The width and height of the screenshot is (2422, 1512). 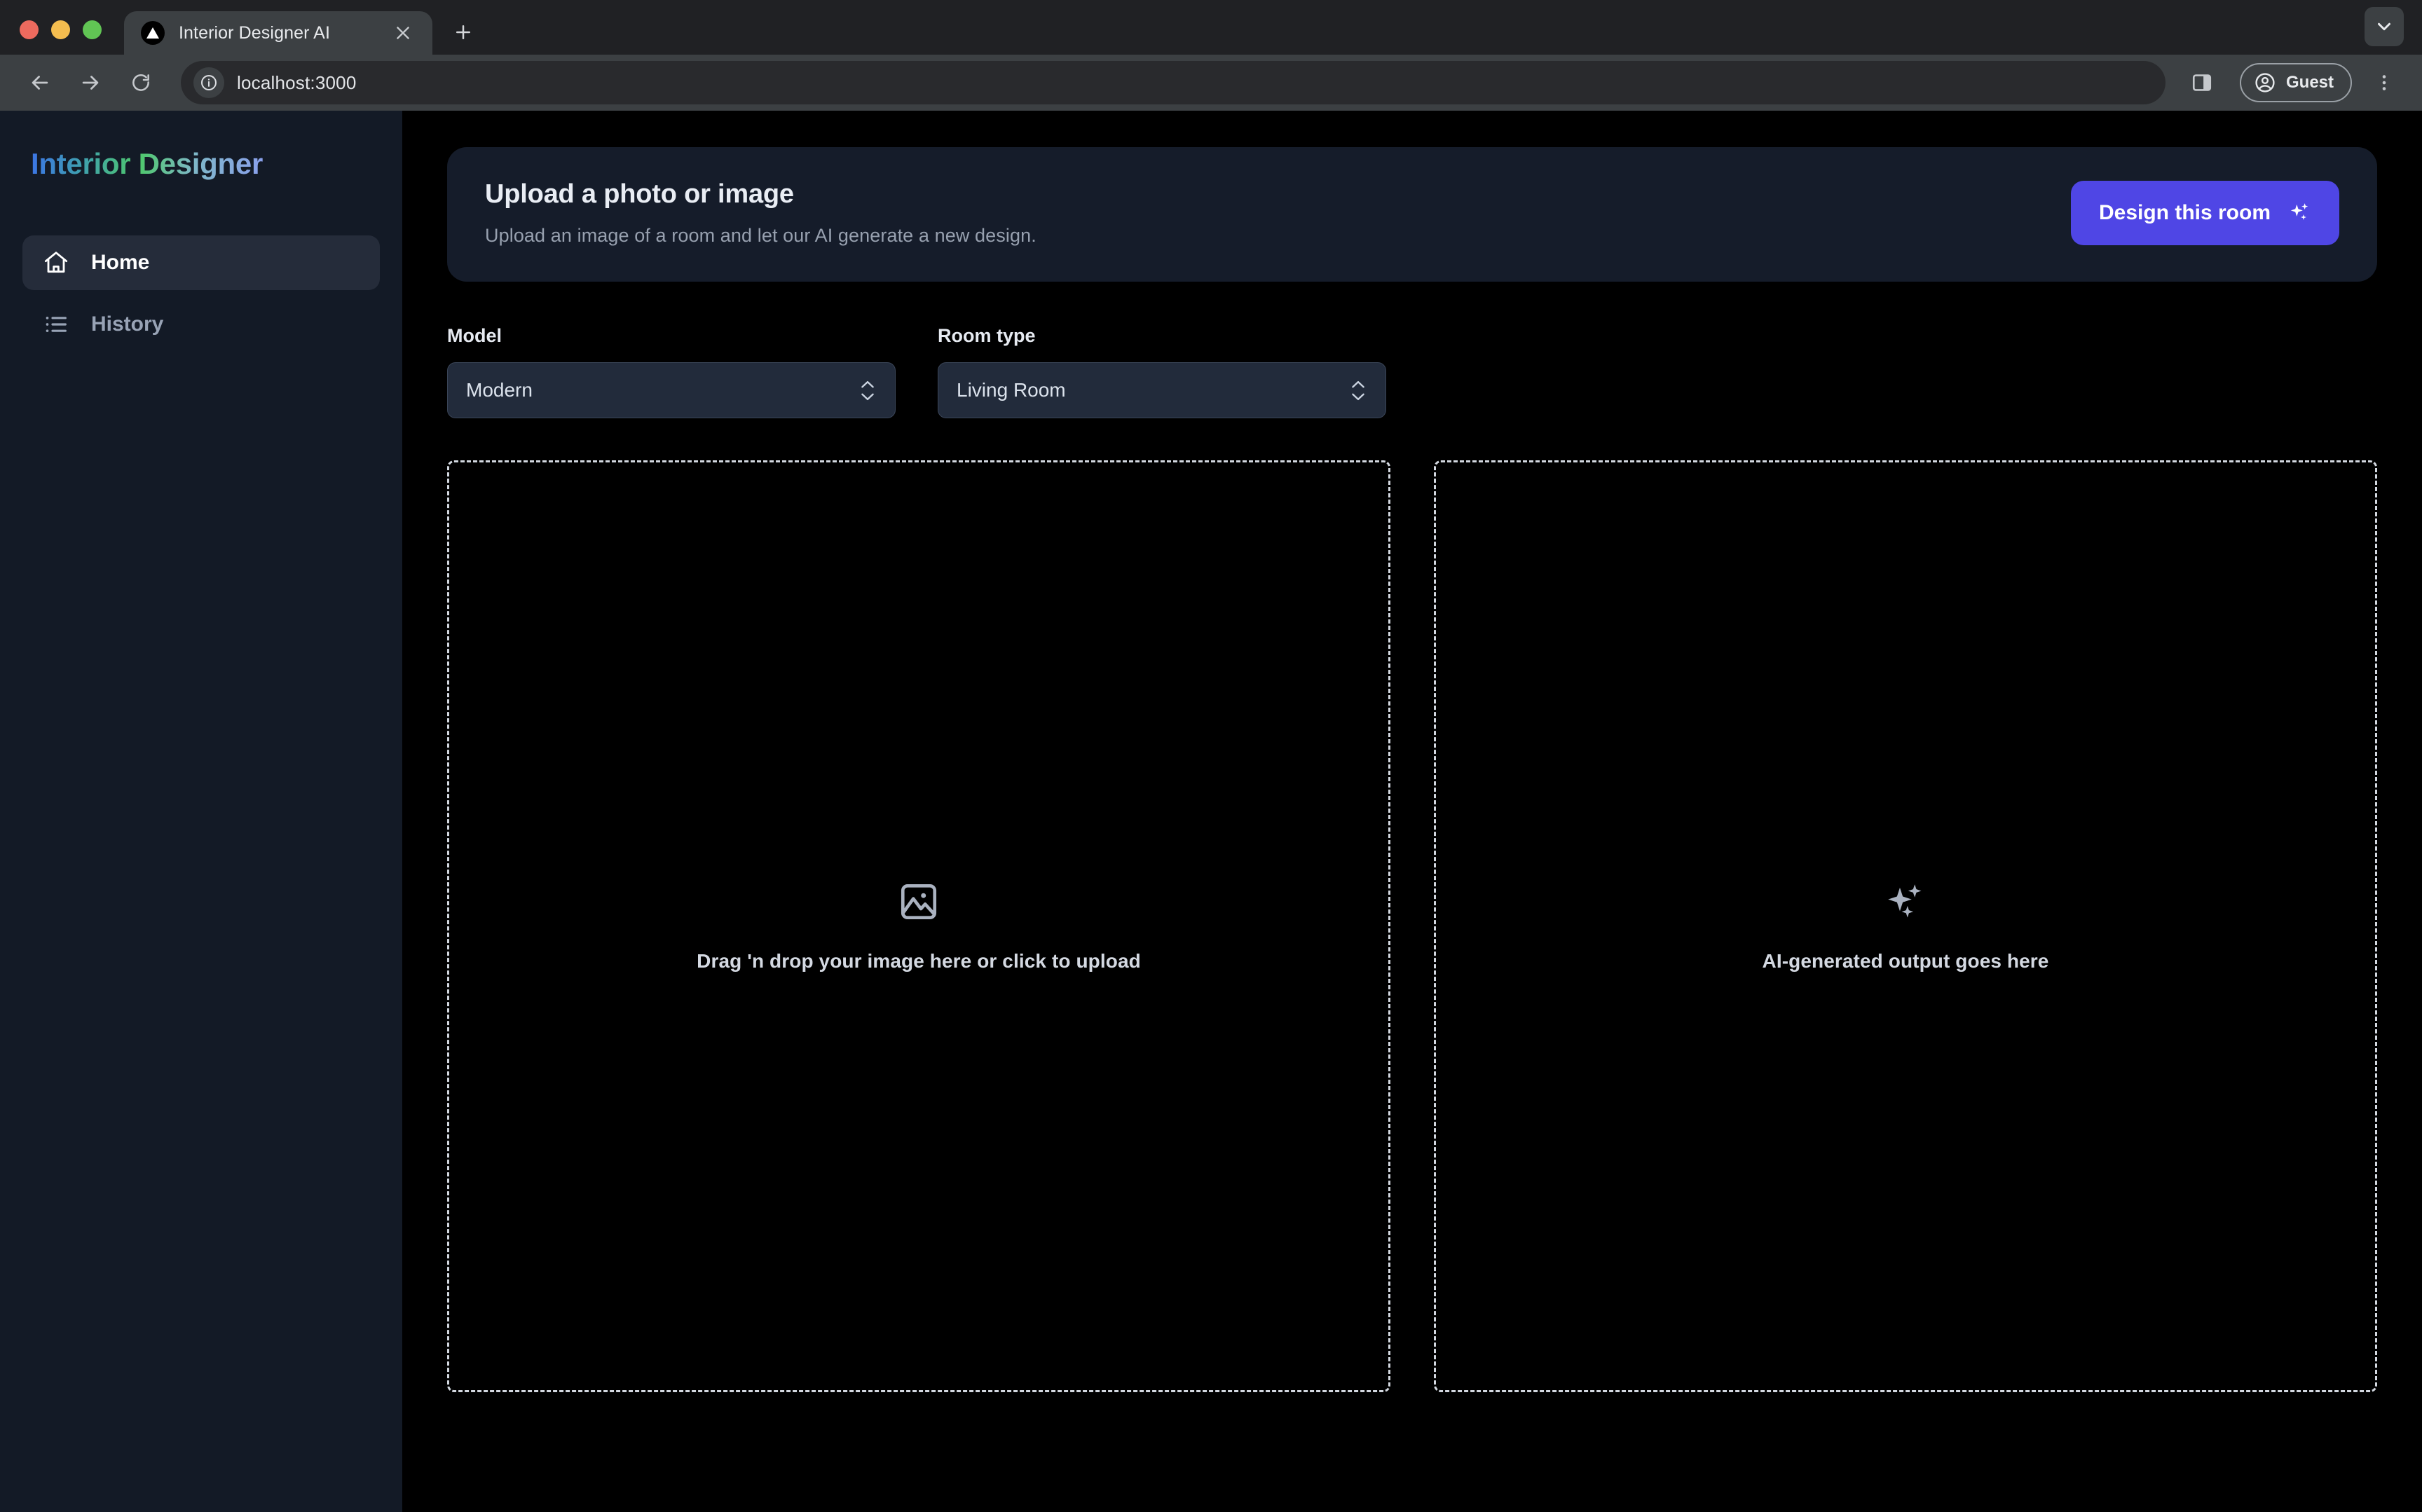 What do you see at coordinates (145, 166) in the screenshot?
I see `app-logo: Interior Designer` at bounding box center [145, 166].